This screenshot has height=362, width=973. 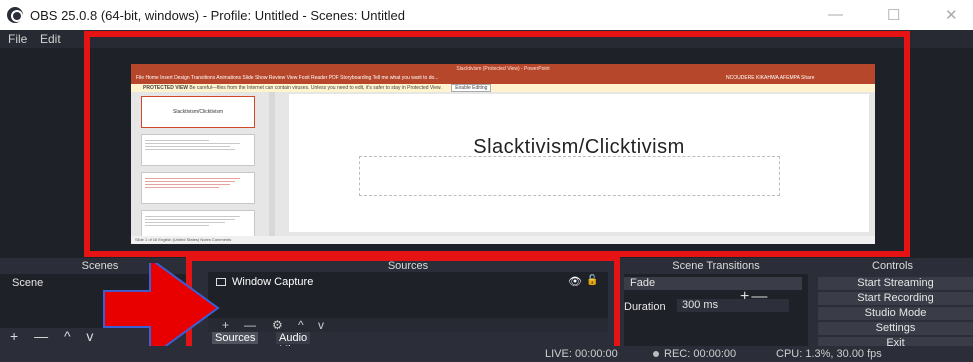 I want to click on scene-item: Scene, so click(x=27, y=283).